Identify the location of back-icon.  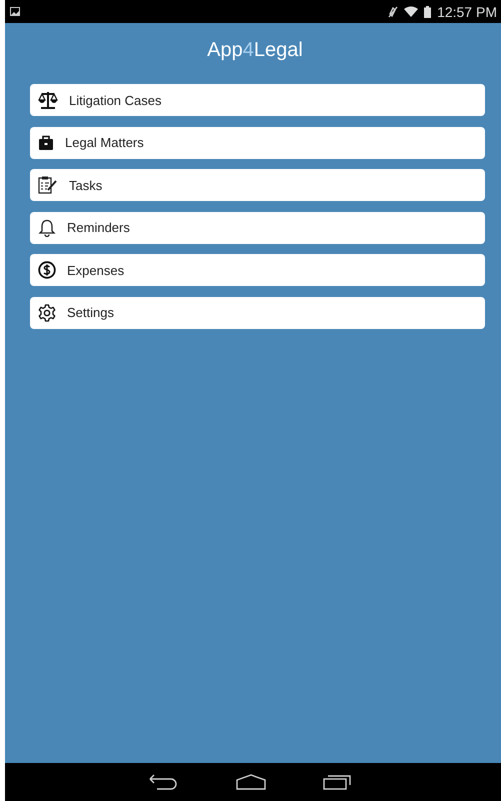
(163, 782).